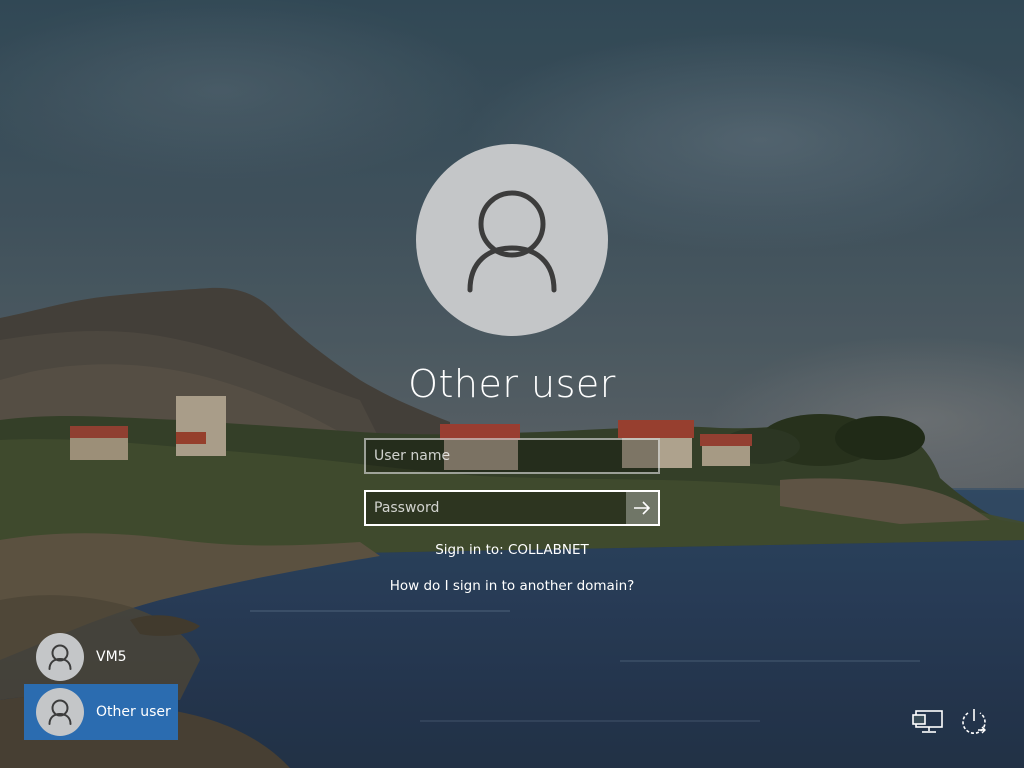  What do you see at coordinates (512, 586) in the screenshot?
I see `other-domain-link: How do I sign in to another domain?` at bounding box center [512, 586].